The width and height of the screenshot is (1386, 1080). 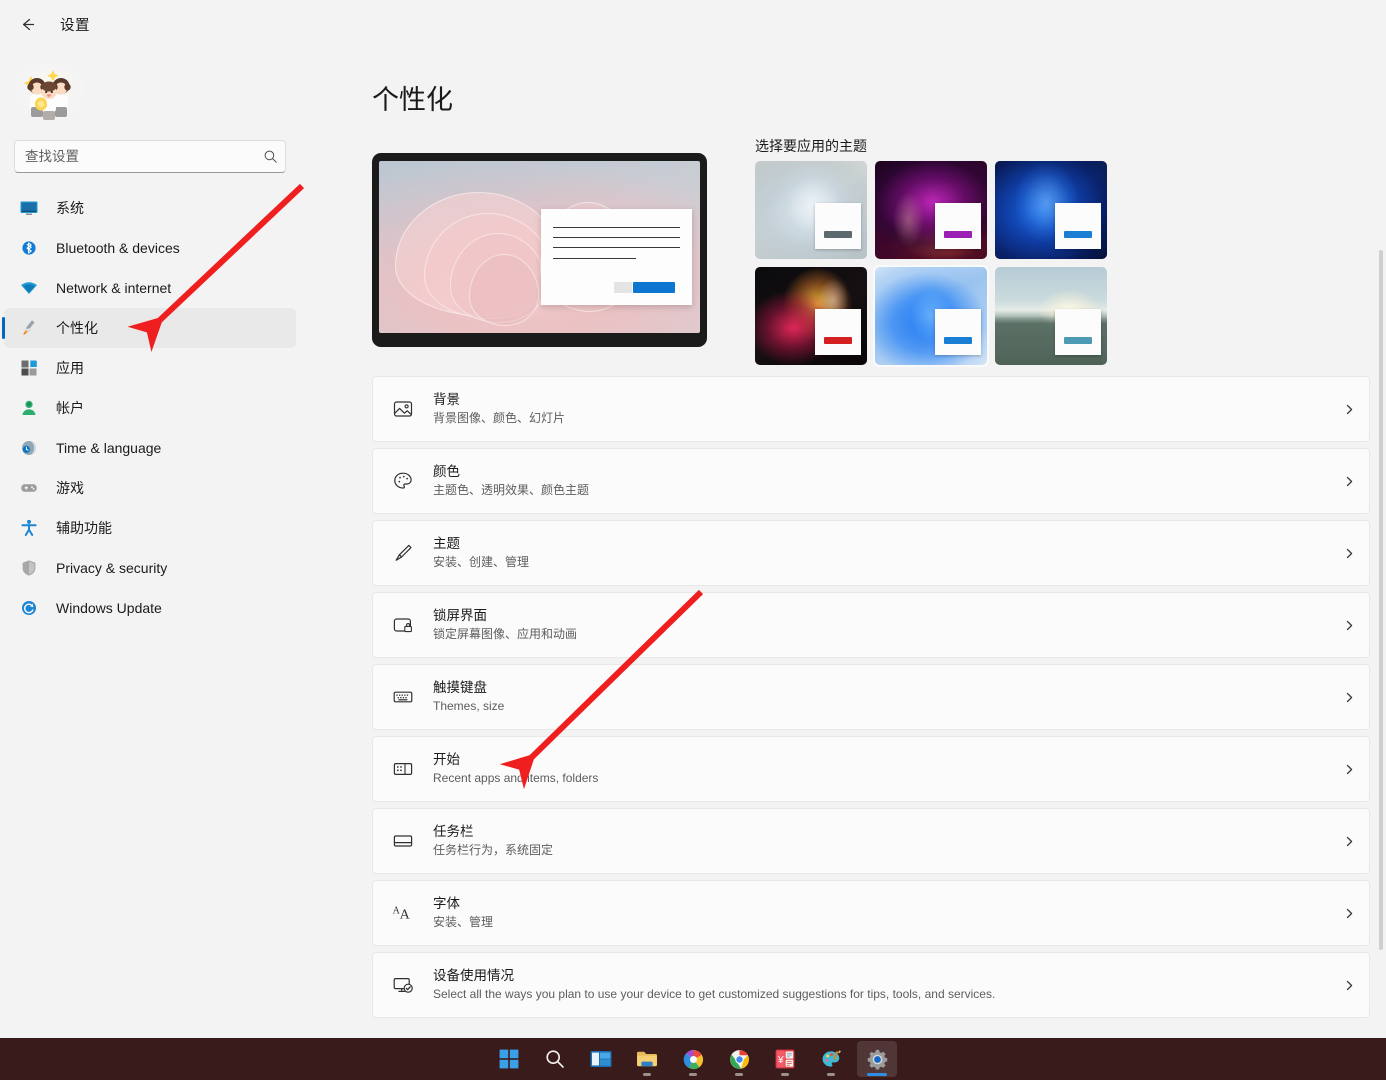 What do you see at coordinates (516, 778) in the screenshot?
I see `row-subtitle: Recent apps and items, folders` at bounding box center [516, 778].